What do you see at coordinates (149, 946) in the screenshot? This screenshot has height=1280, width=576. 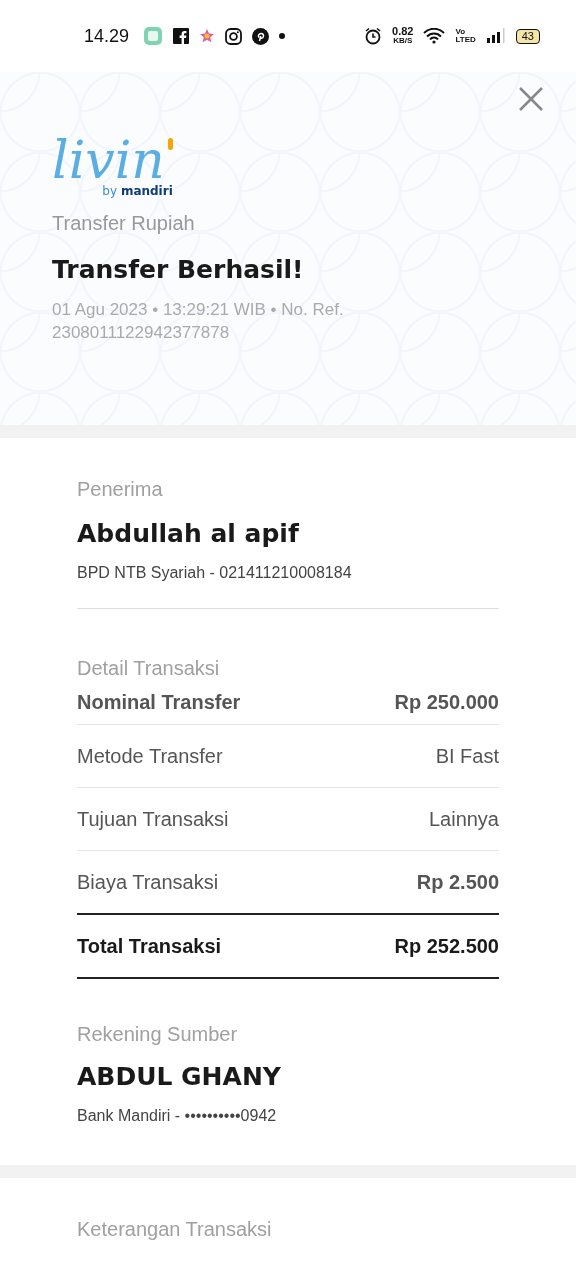 I see `detail-label: Total Transaksi` at bounding box center [149, 946].